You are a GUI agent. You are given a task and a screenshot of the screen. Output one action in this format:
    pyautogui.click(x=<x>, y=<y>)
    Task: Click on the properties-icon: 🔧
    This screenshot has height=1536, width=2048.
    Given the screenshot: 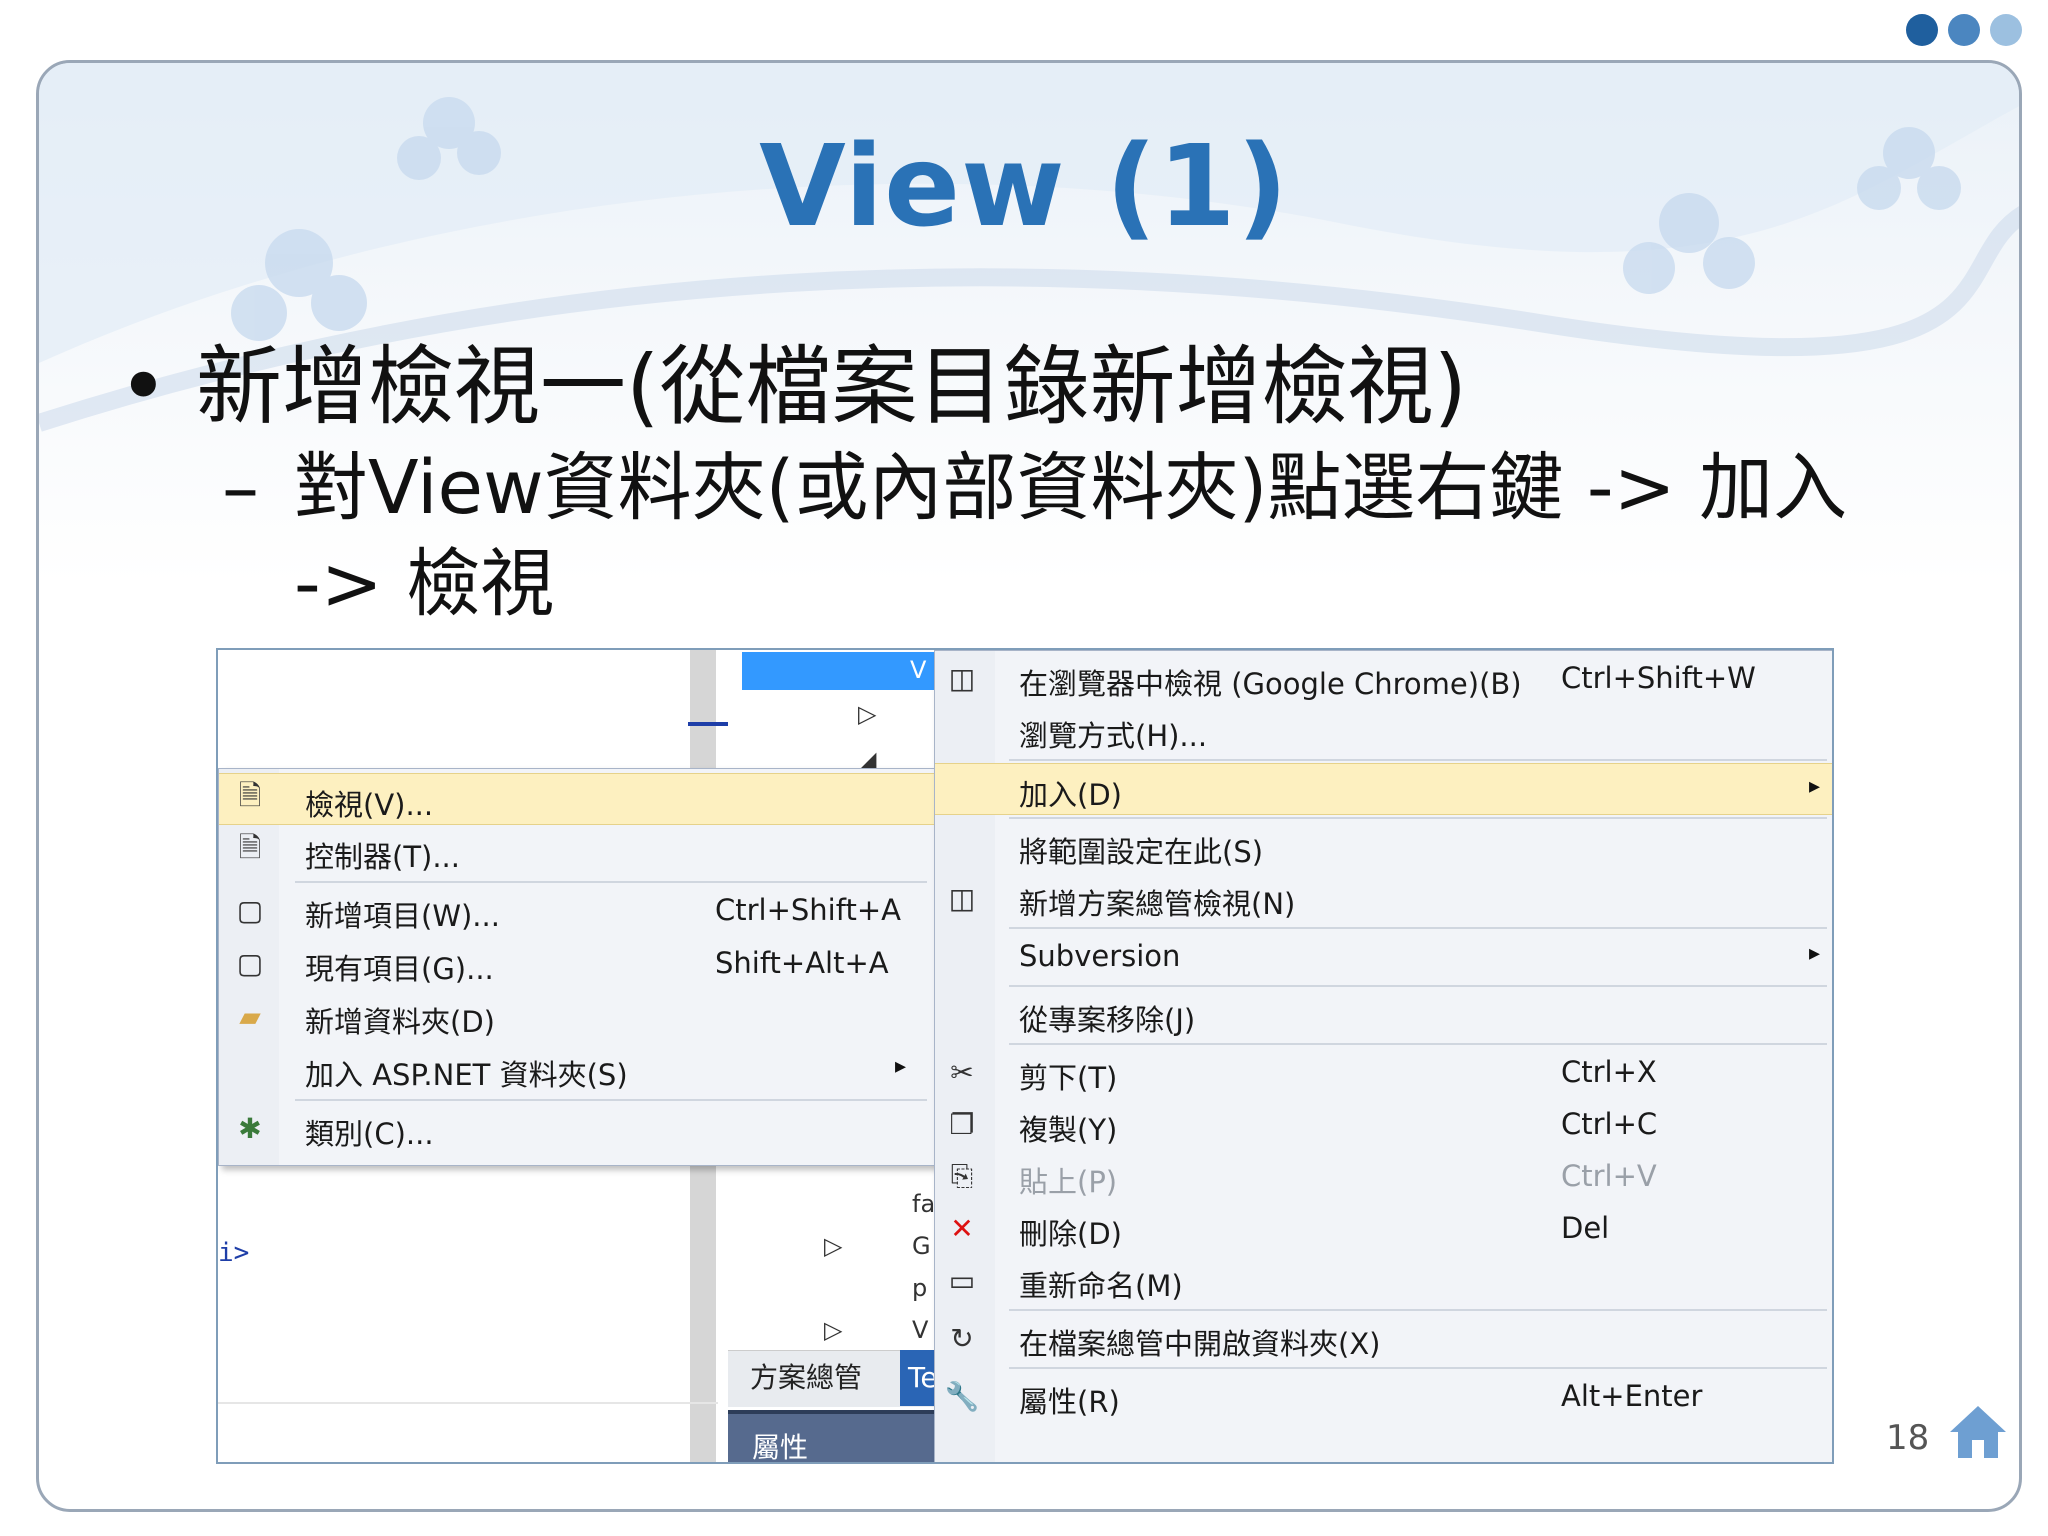 What is the action you would take?
    pyautogui.click(x=962, y=1396)
    